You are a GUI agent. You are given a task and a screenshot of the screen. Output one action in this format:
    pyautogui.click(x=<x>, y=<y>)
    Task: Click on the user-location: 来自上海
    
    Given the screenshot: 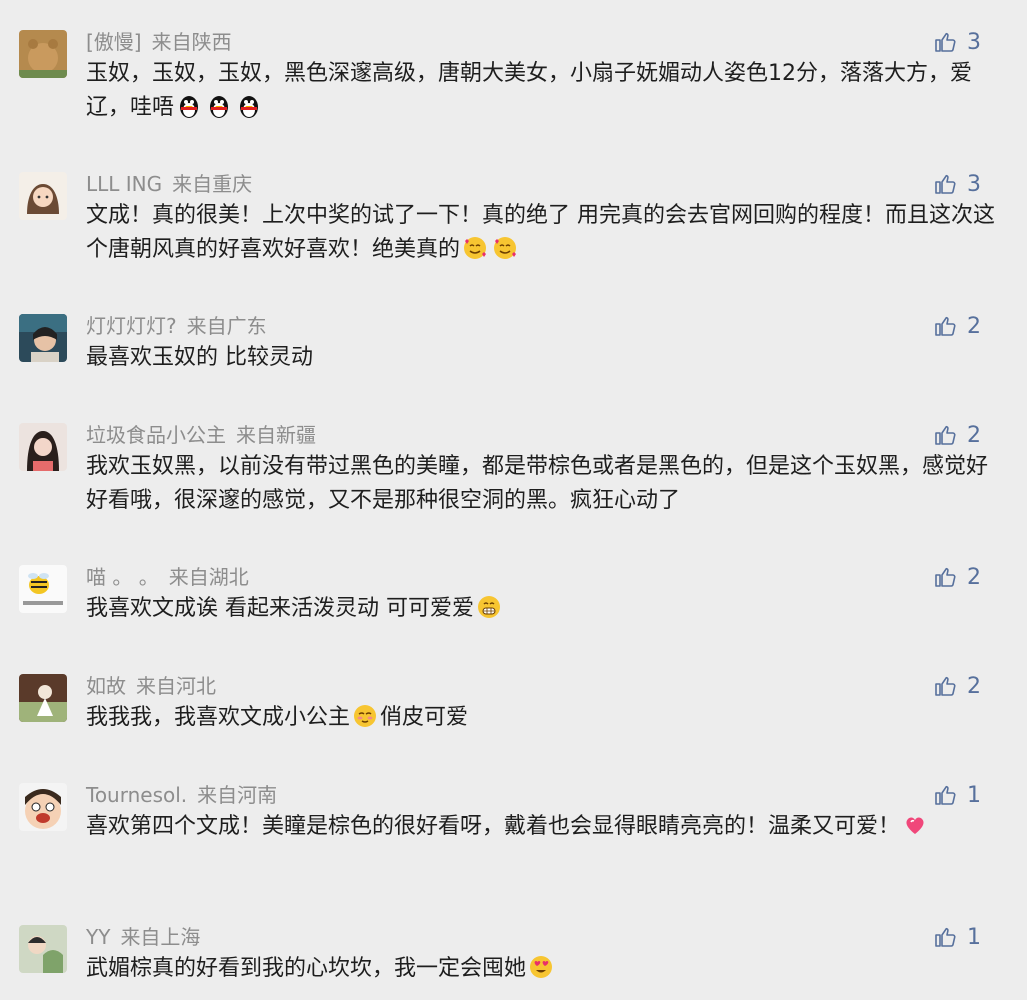 What is the action you would take?
    pyautogui.click(x=160, y=937)
    